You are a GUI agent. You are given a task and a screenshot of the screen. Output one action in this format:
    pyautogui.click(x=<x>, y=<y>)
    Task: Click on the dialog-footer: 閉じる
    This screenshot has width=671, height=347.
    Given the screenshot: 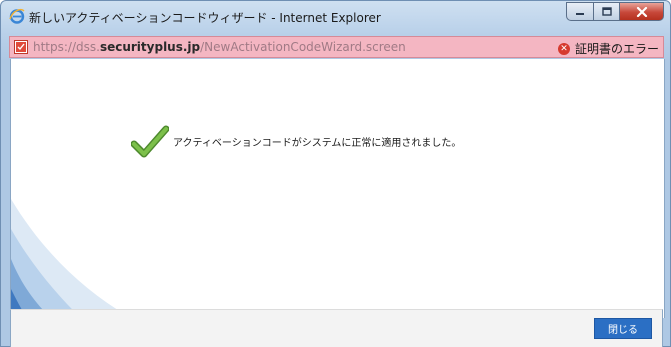 What is the action you would take?
    pyautogui.click(x=336, y=328)
    